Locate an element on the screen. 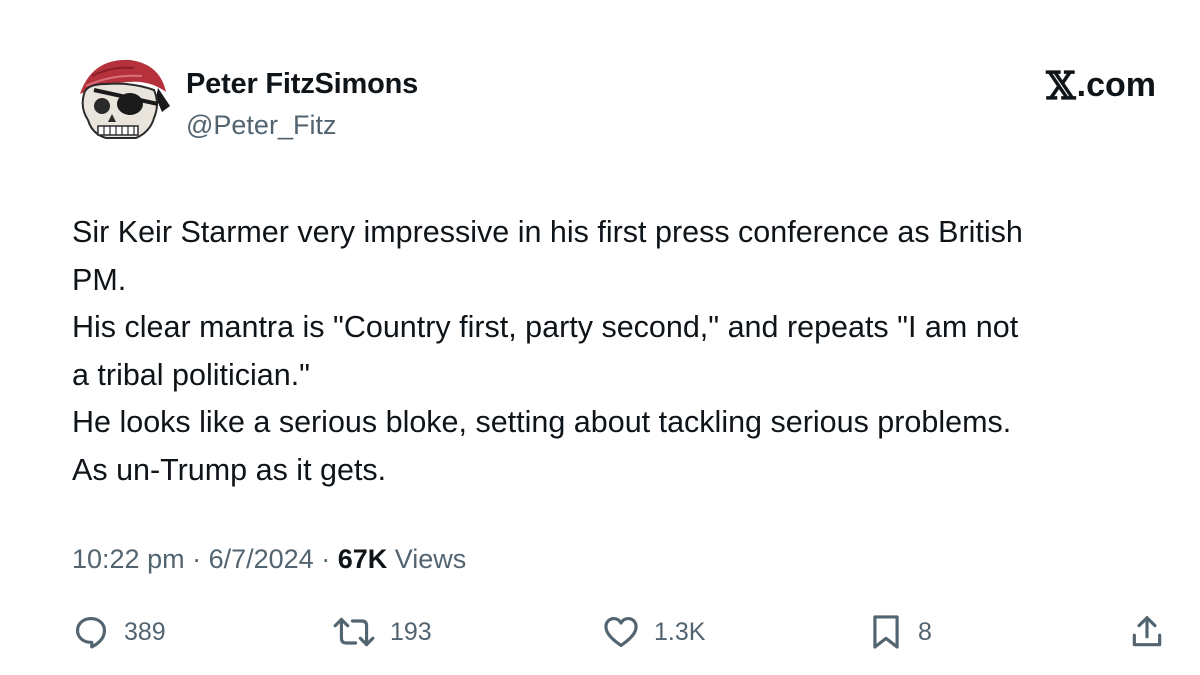  x-logo: 𝕏 .com is located at coordinates (1101, 85).